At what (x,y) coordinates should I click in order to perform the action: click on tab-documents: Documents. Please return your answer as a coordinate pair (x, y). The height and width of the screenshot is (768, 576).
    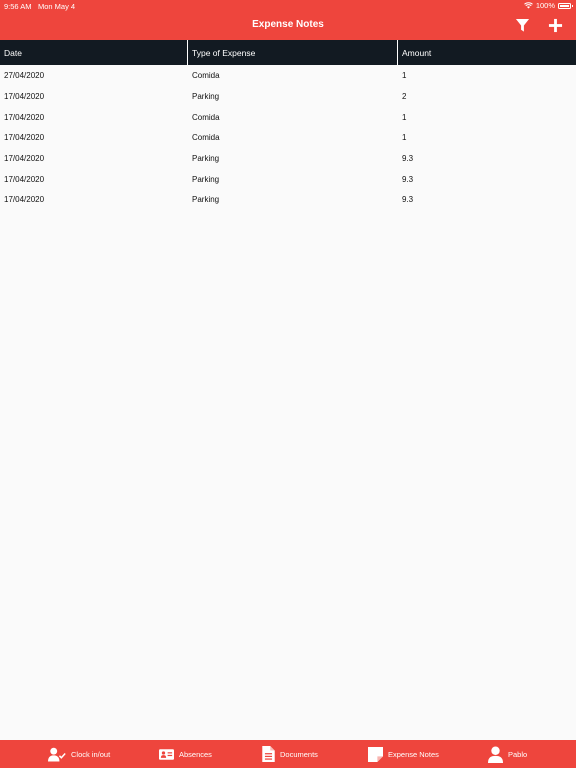
    Looking at the image, I should click on (290, 754).